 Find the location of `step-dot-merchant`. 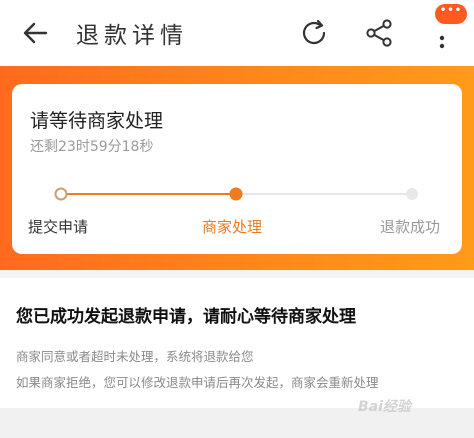

step-dot-merchant is located at coordinates (236, 194).